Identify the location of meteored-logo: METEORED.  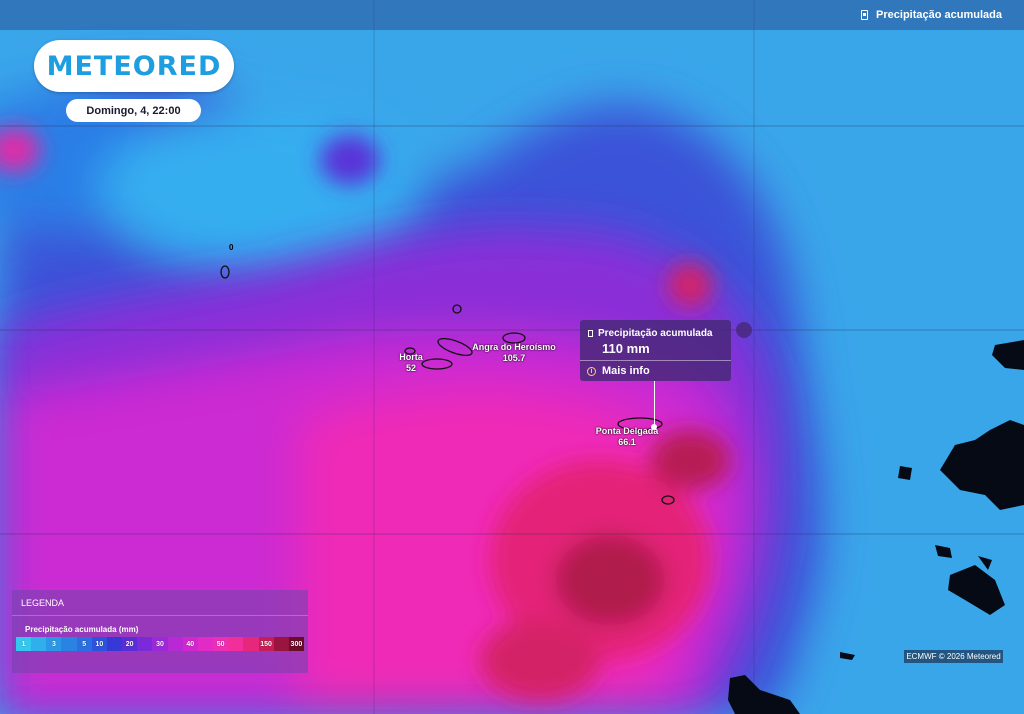
(134, 66).